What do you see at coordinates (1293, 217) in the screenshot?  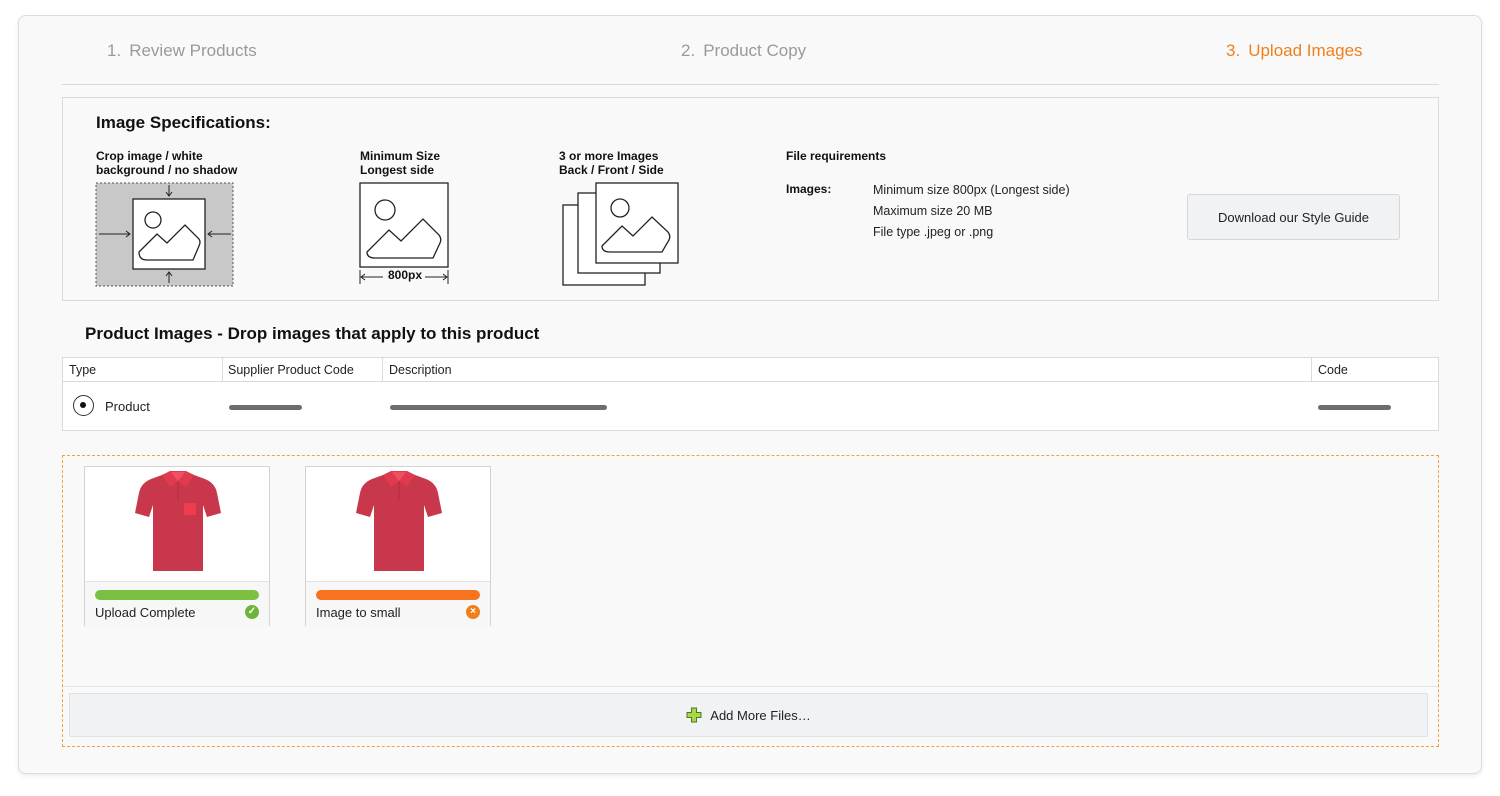 I see `download-style-guide-button: Download our Style Guide` at bounding box center [1293, 217].